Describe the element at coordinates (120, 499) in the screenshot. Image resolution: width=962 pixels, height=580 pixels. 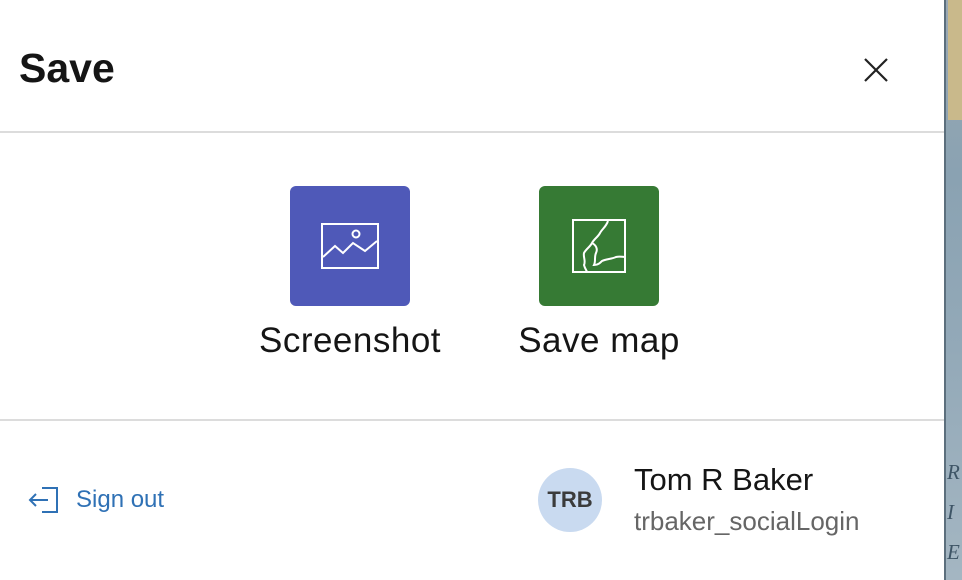
I see `sign-out-label: Sign out` at that location.